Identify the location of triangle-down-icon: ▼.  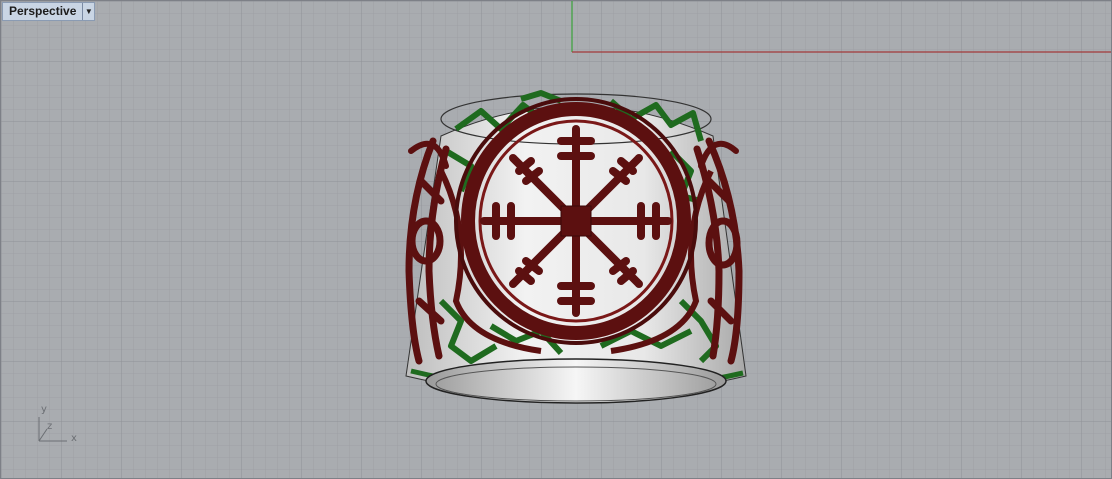
(88, 11).